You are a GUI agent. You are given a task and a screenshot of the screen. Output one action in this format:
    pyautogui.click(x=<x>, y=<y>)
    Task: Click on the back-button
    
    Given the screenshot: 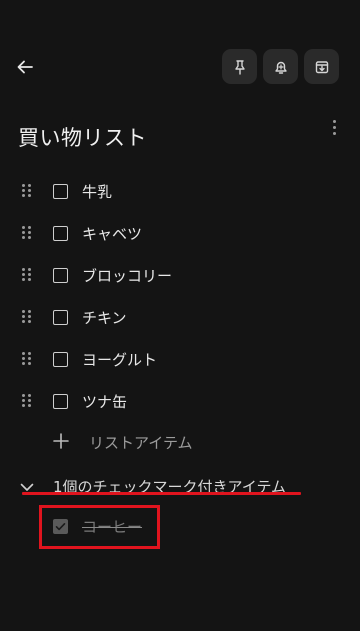 What is the action you would take?
    pyautogui.click(x=25, y=67)
    